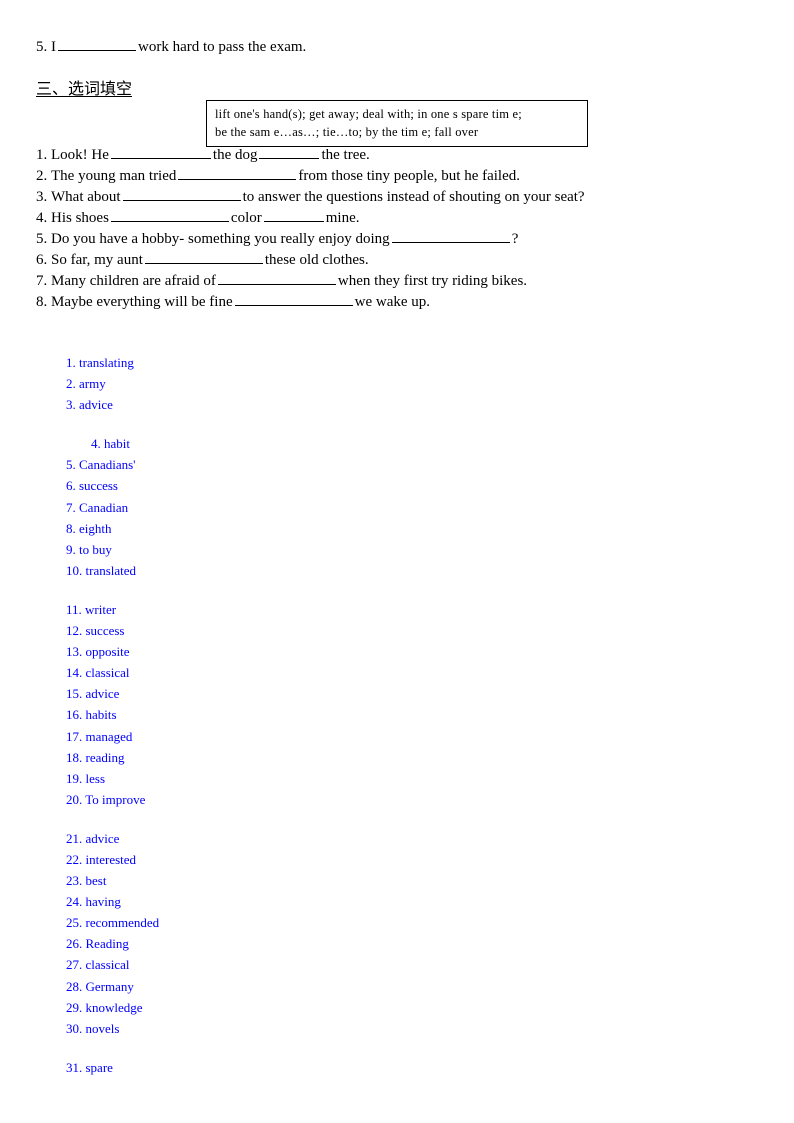 The image size is (794, 1123). I want to click on question-4-text-a: His shoes, so click(80, 218).